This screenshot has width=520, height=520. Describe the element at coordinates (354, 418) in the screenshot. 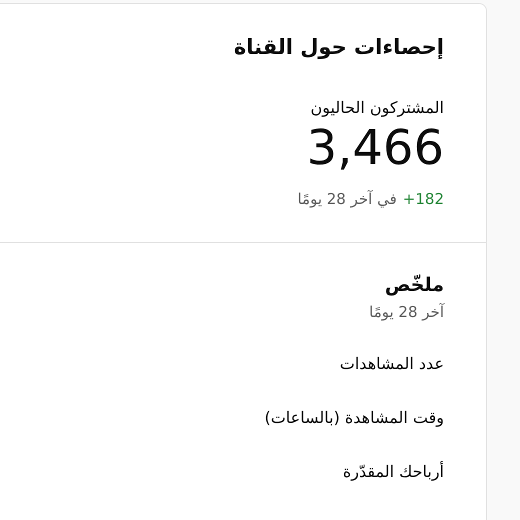

I see `metric-label: وقت المشاهدة (بالساعات)` at that location.